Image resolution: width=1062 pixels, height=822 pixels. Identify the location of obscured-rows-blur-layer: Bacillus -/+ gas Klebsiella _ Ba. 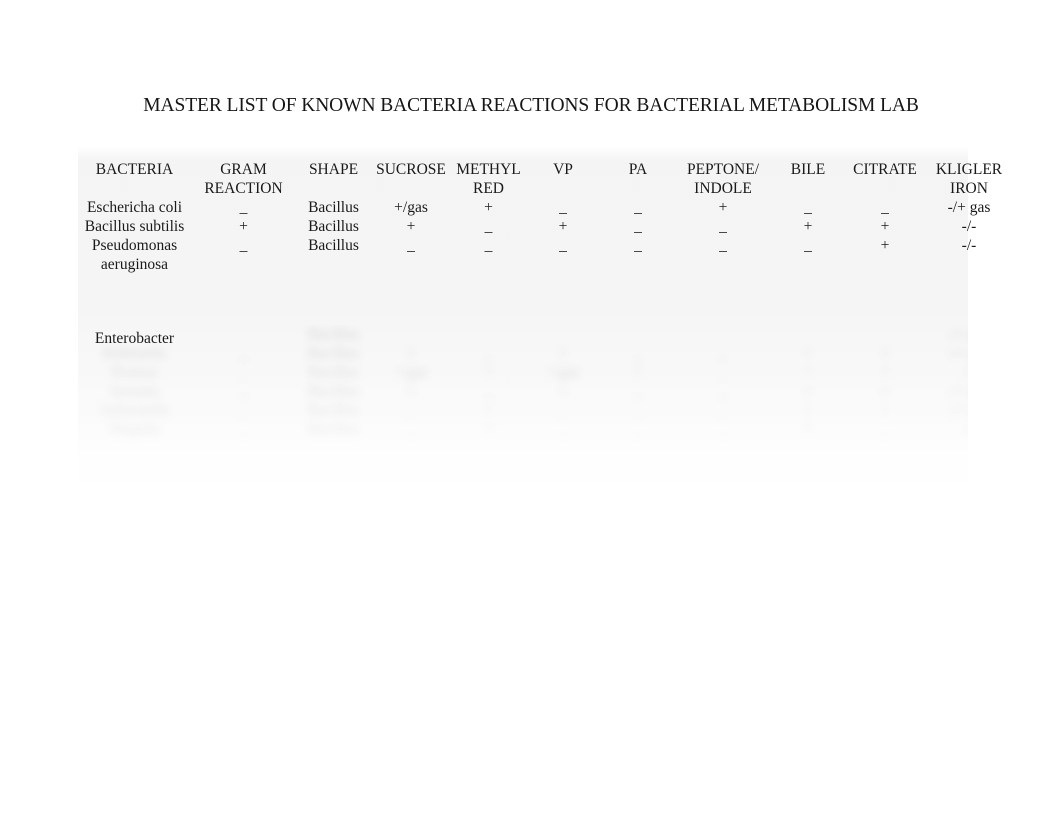
(523, 382).